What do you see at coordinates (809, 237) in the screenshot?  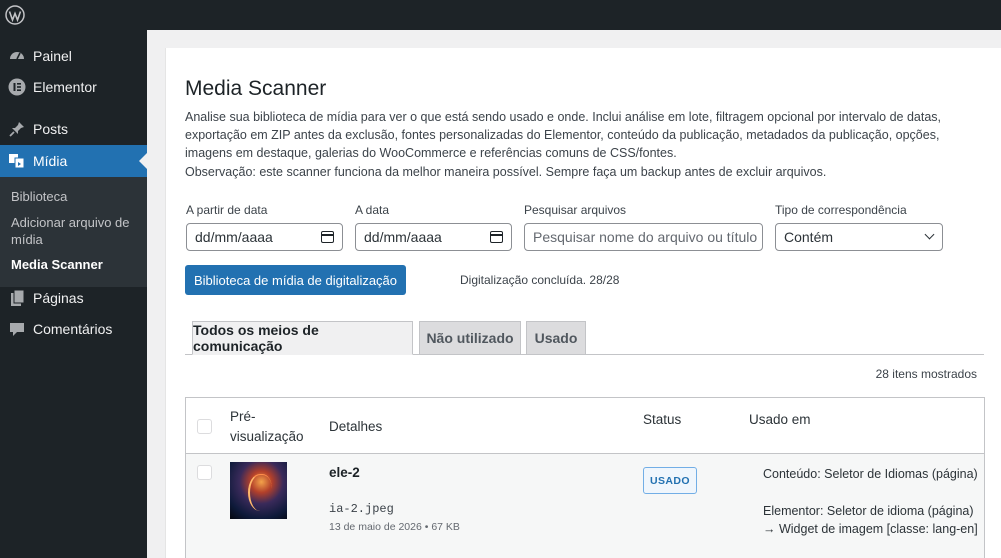 I see `match-type-value: Contém` at bounding box center [809, 237].